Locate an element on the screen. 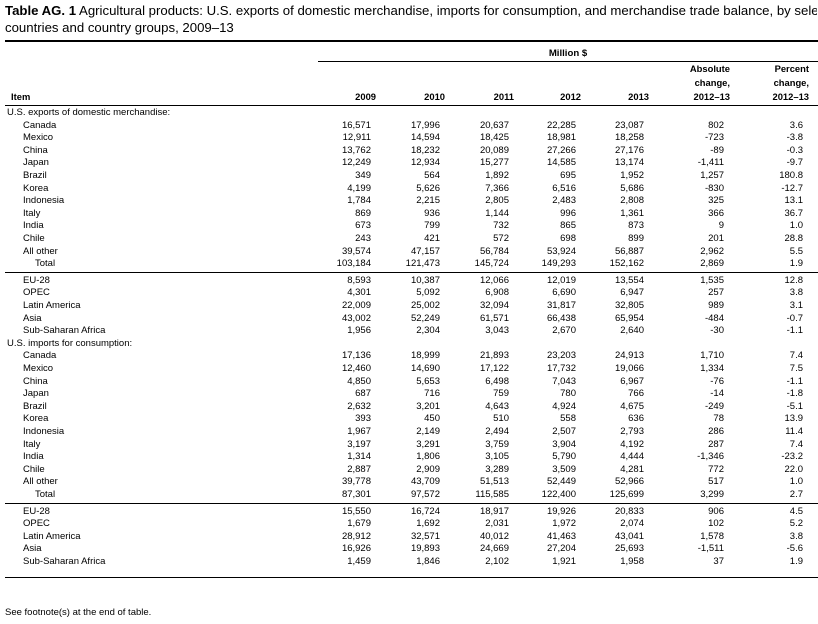  header-year: 2013 is located at coordinates (638, 96).